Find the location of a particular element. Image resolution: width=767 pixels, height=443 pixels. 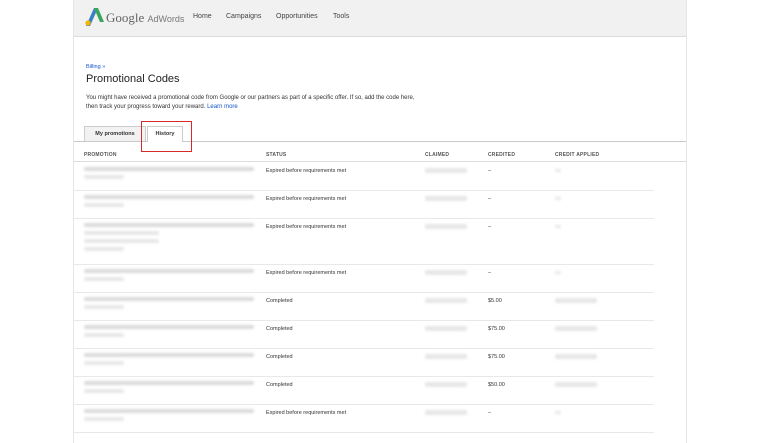

column-credited: CREDITED is located at coordinates (501, 155).